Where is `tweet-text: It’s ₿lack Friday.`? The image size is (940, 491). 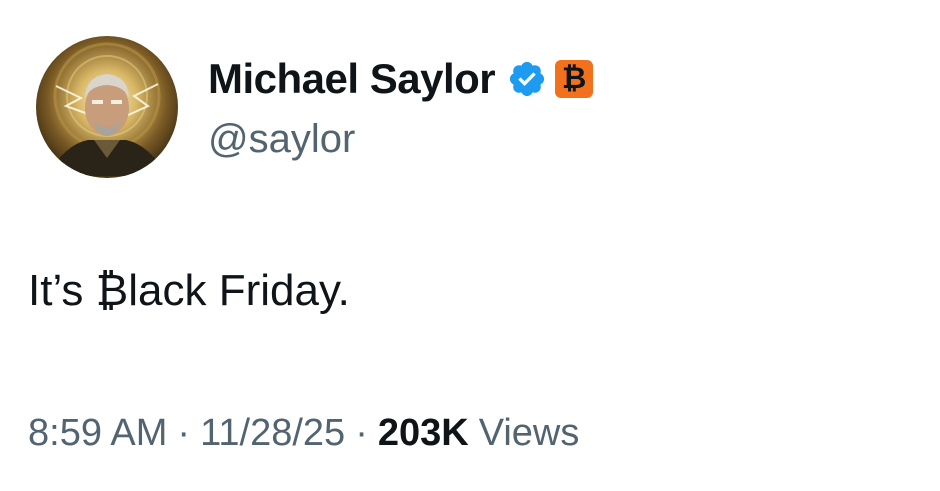 tweet-text: It’s ₿lack Friday. is located at coordinates (189, 290).